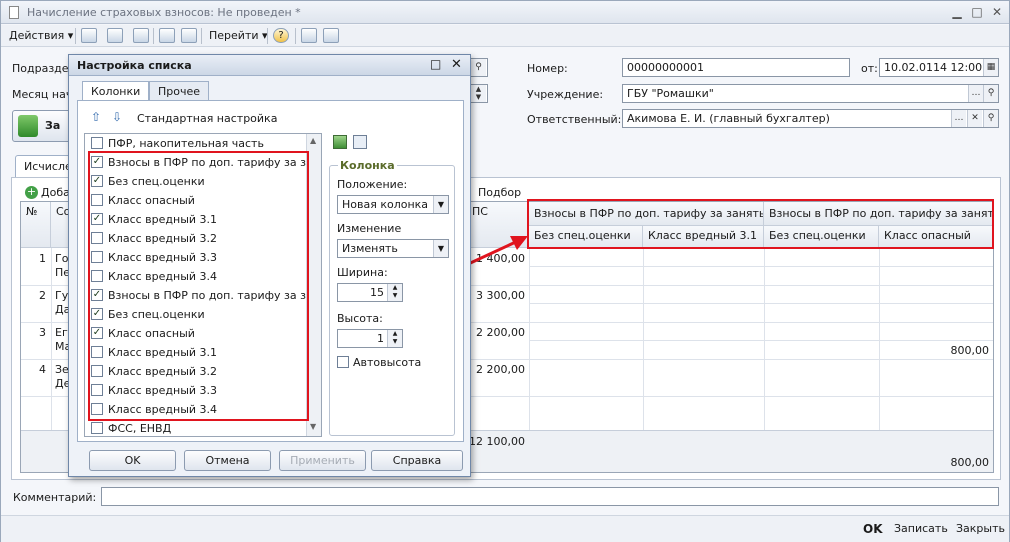 This screenshot has height=542, width=1010. Describe the element at coordinates (387, 362) in the screenshot. I see `autoheight-label: Автовысота` at that location.